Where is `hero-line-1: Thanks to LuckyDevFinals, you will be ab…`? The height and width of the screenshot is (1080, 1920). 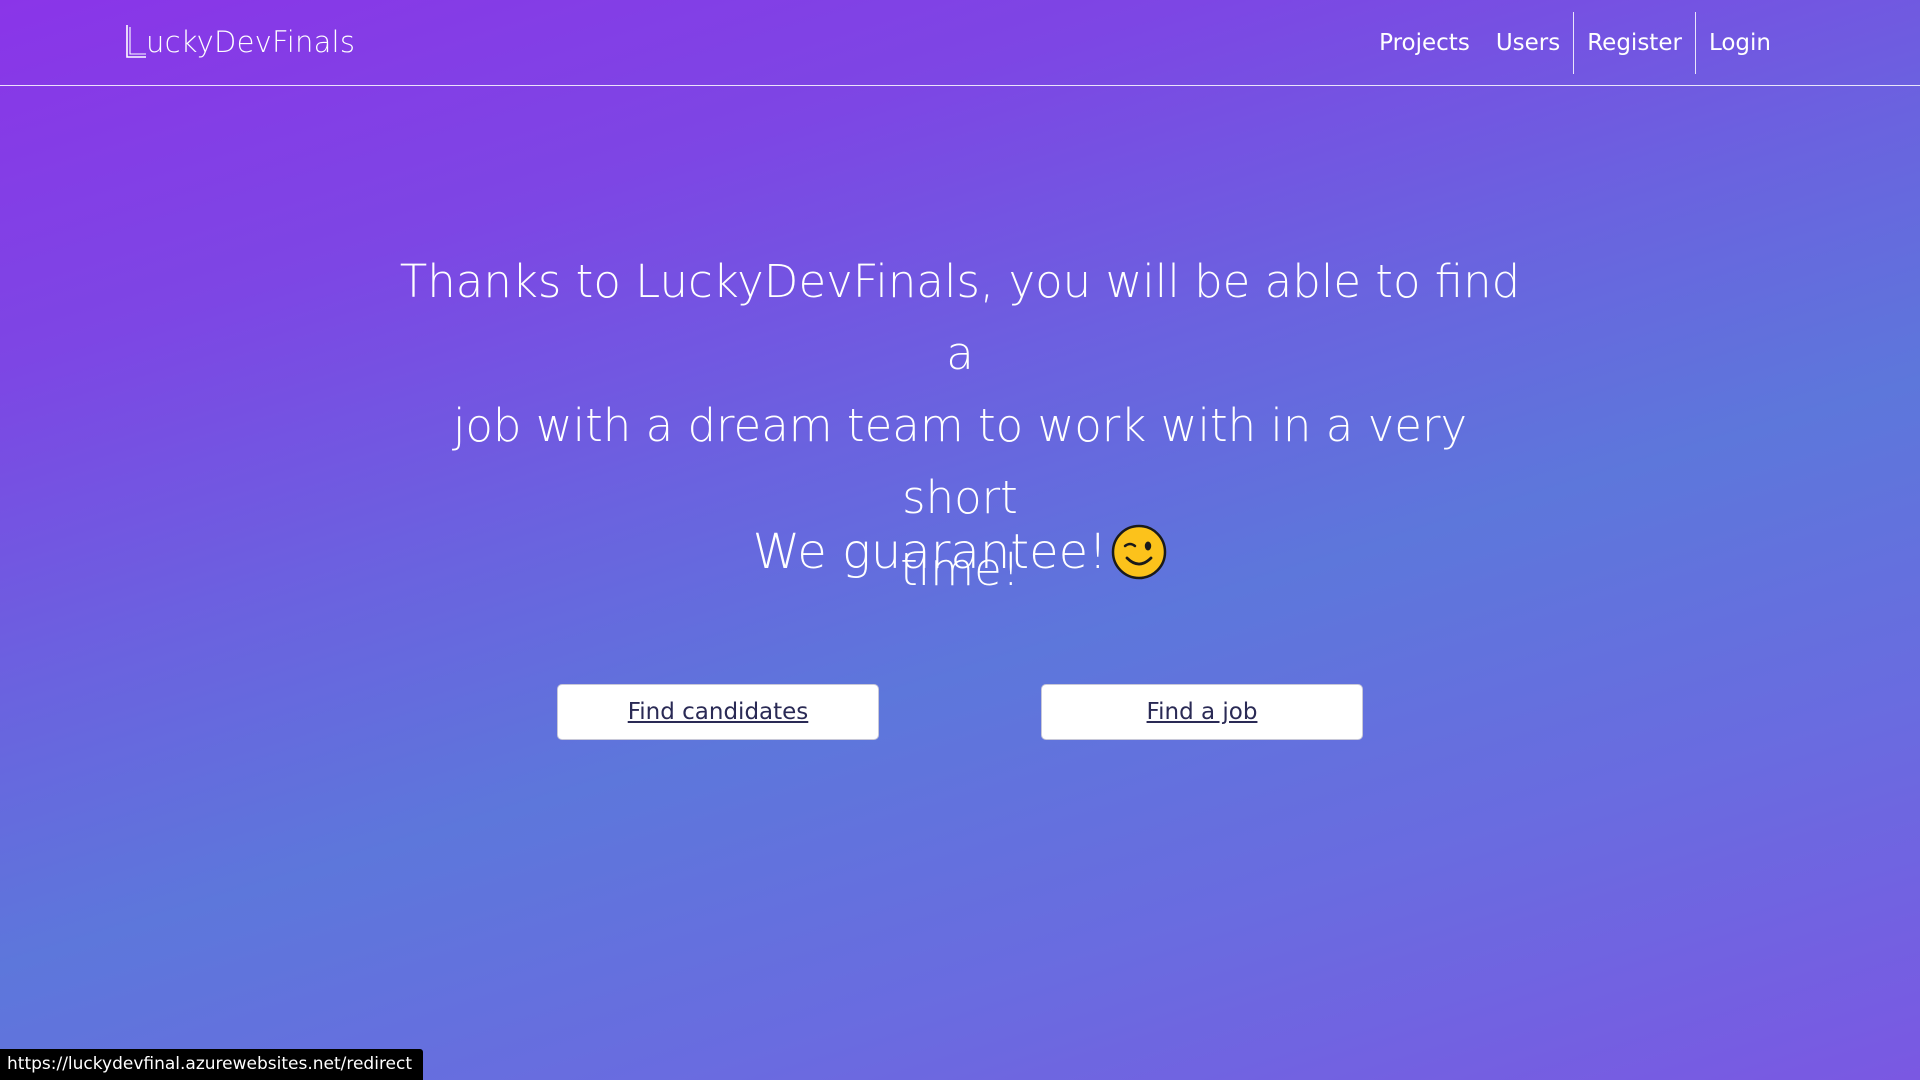 hero-line-1: Thanks to LuckyDevFinals, you will be ab… is located at coordinates (960, 317).